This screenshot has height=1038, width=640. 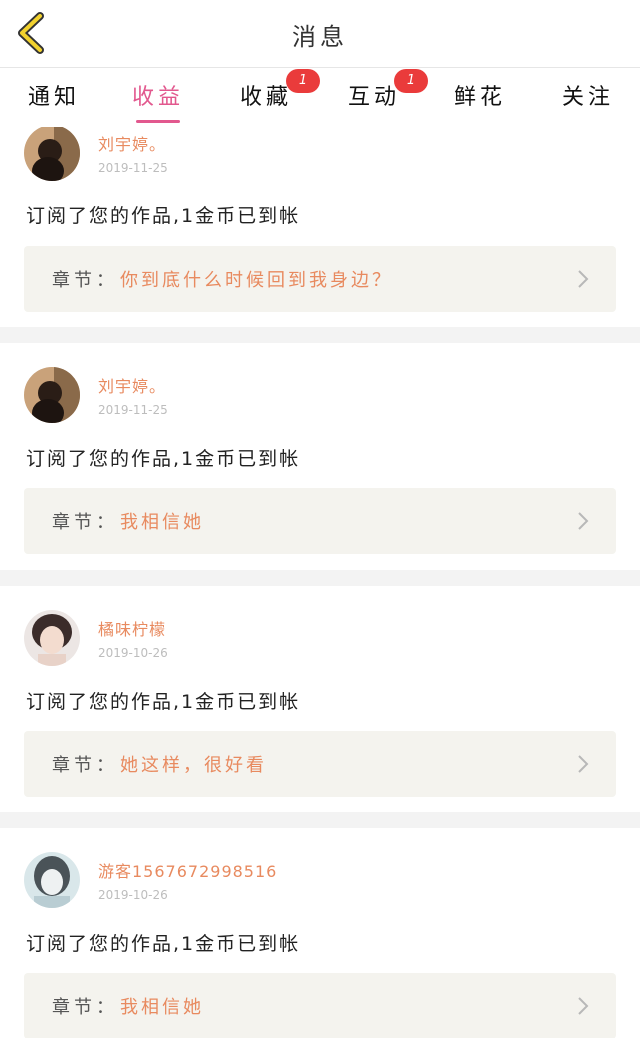 I want to click on tab-label: 收藏, so click(x=265, y=97).